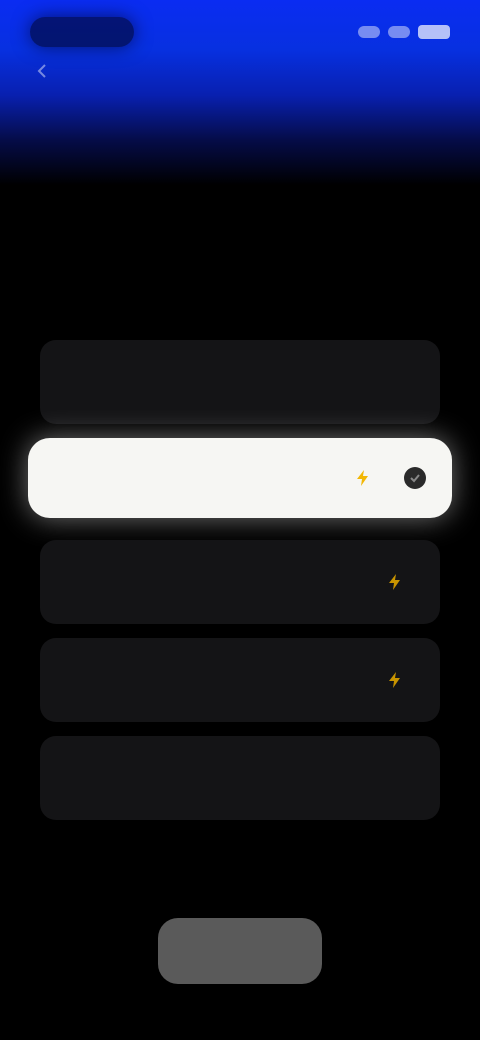  Describe the element at coordinates (240, 139) in the screenshot. I see `heading` at that location.